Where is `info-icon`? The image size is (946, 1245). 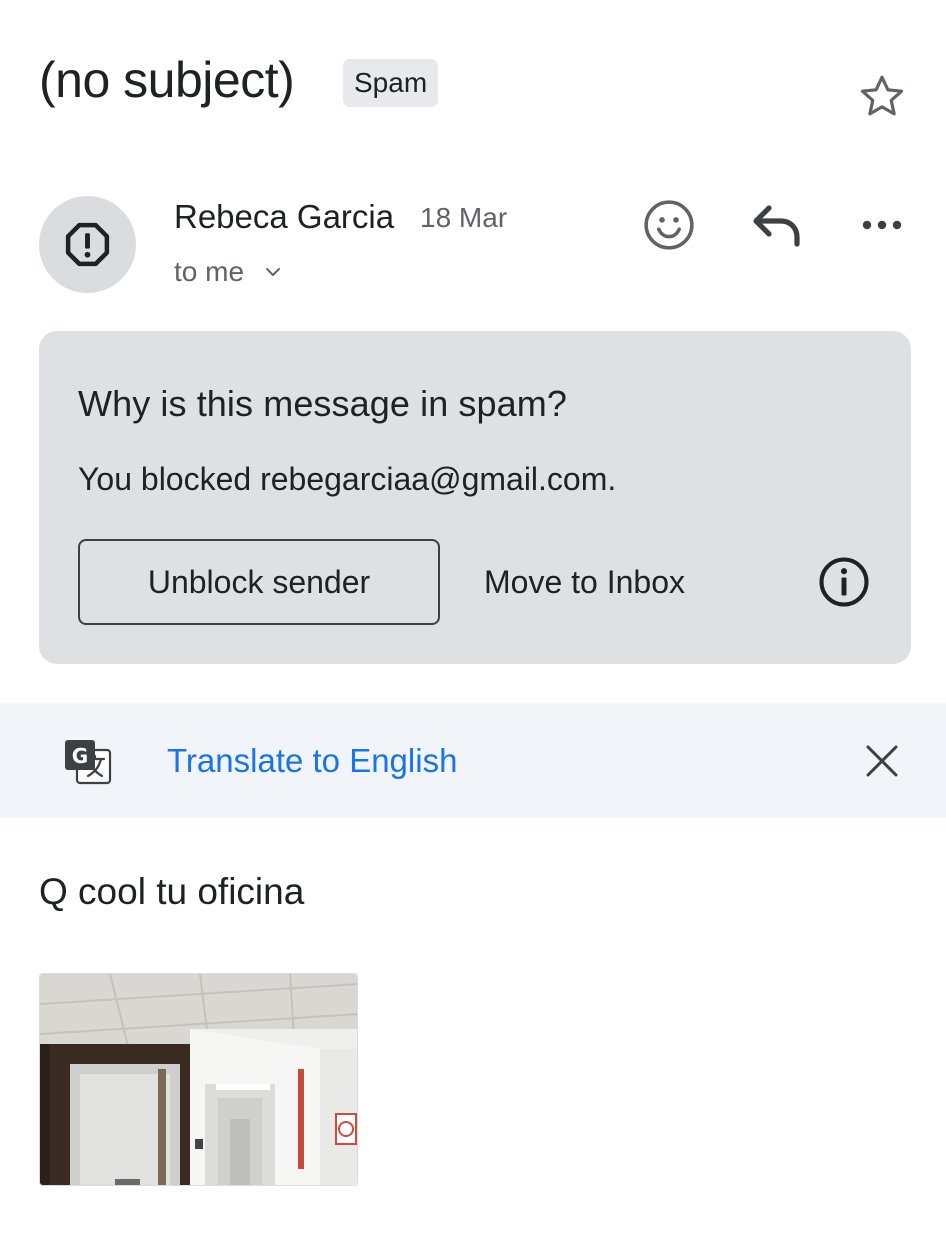 info-icon is located at coordinates (844, 582).